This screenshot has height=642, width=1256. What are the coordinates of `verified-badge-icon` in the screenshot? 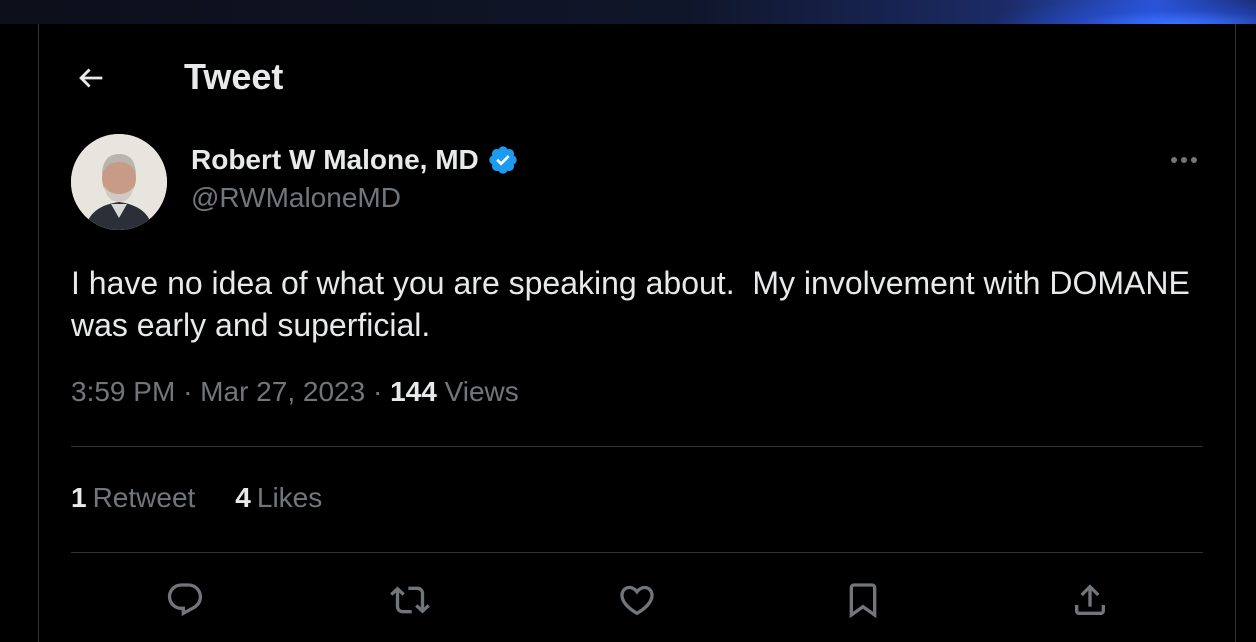 It's located at (503, 160).